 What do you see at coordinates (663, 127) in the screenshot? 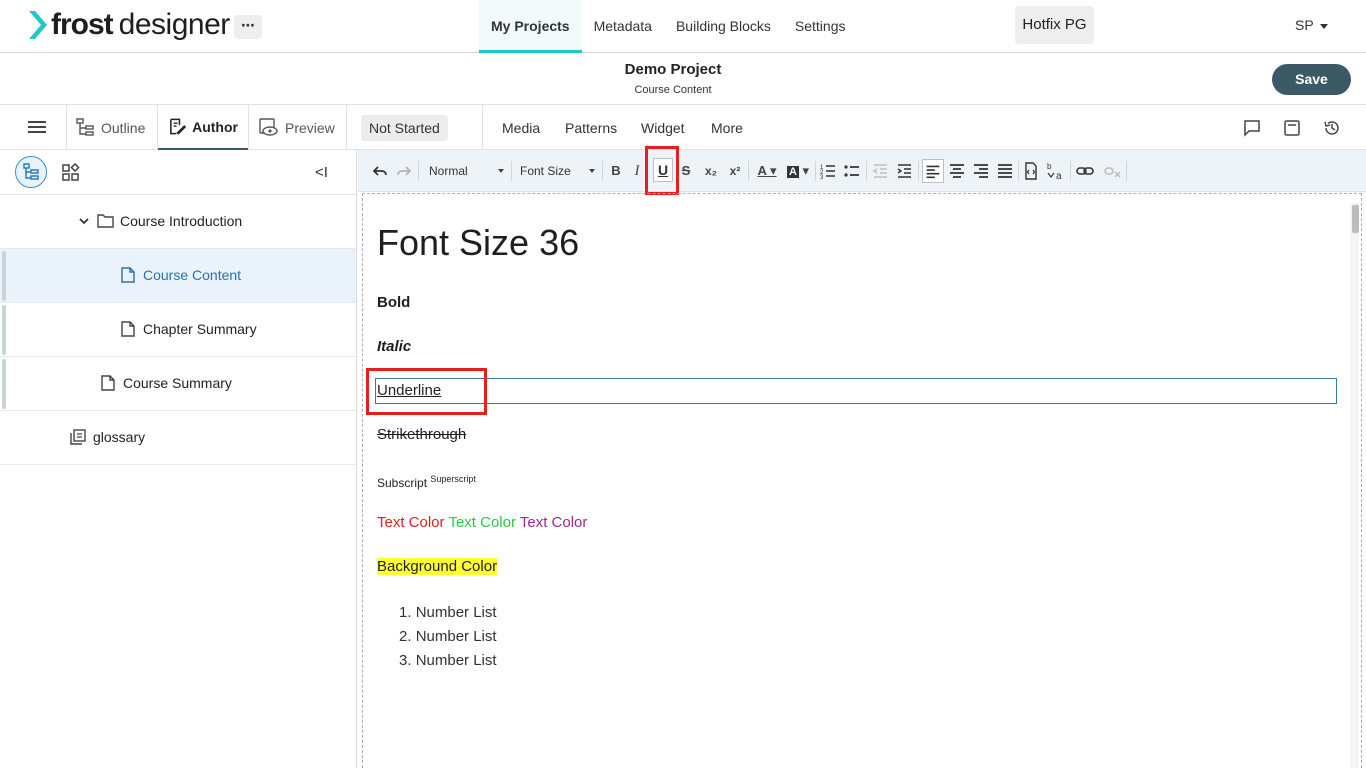
I see `subnav-widget: Widget` at bounding box center [663, 127].